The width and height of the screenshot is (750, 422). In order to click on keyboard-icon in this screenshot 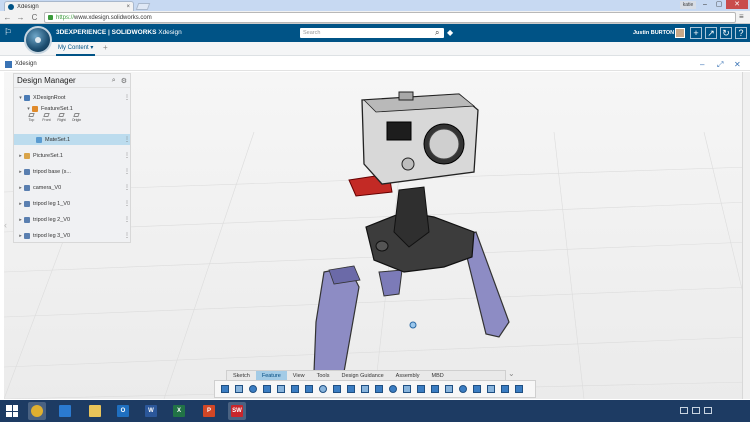, I will do `click(684, 410)`.